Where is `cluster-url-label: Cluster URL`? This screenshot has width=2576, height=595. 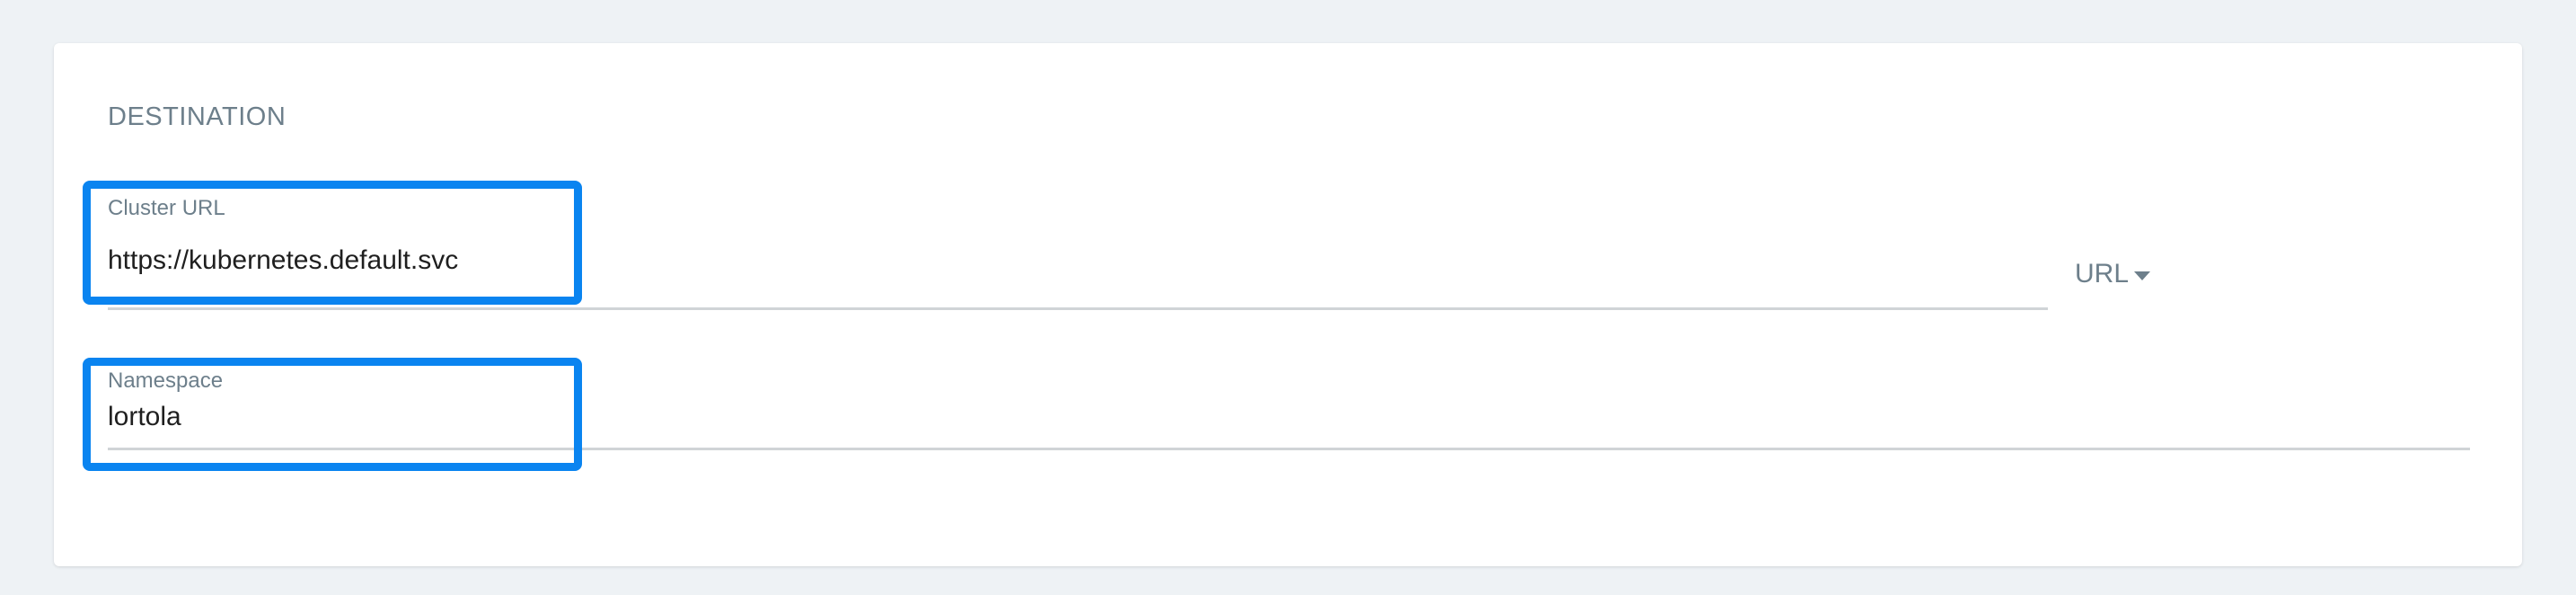 cluster-url-label: Cluster URL is located at coordinates (166, 208).